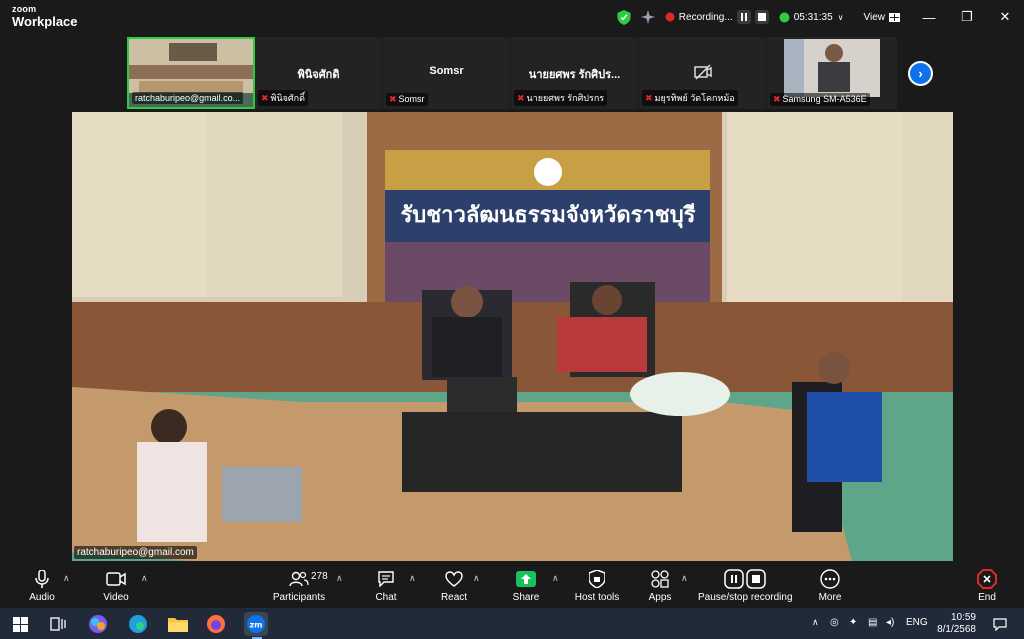 This screenshot has height=639, width=1024. What do you see at coordinates (660, 597) in the screenshot?
I see `apps-label: Apps` at bounding box center [660, 597].